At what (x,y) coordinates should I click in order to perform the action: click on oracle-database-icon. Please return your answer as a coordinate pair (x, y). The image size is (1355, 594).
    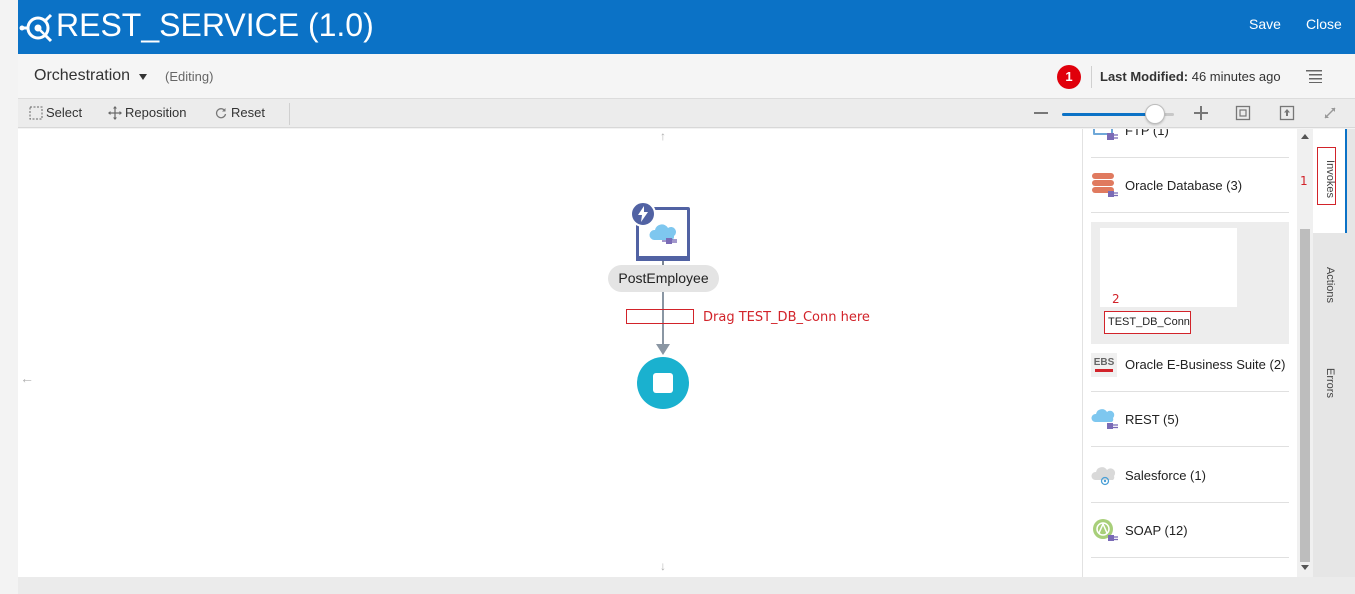
    Looking at the image, I should click on (1105, 185).